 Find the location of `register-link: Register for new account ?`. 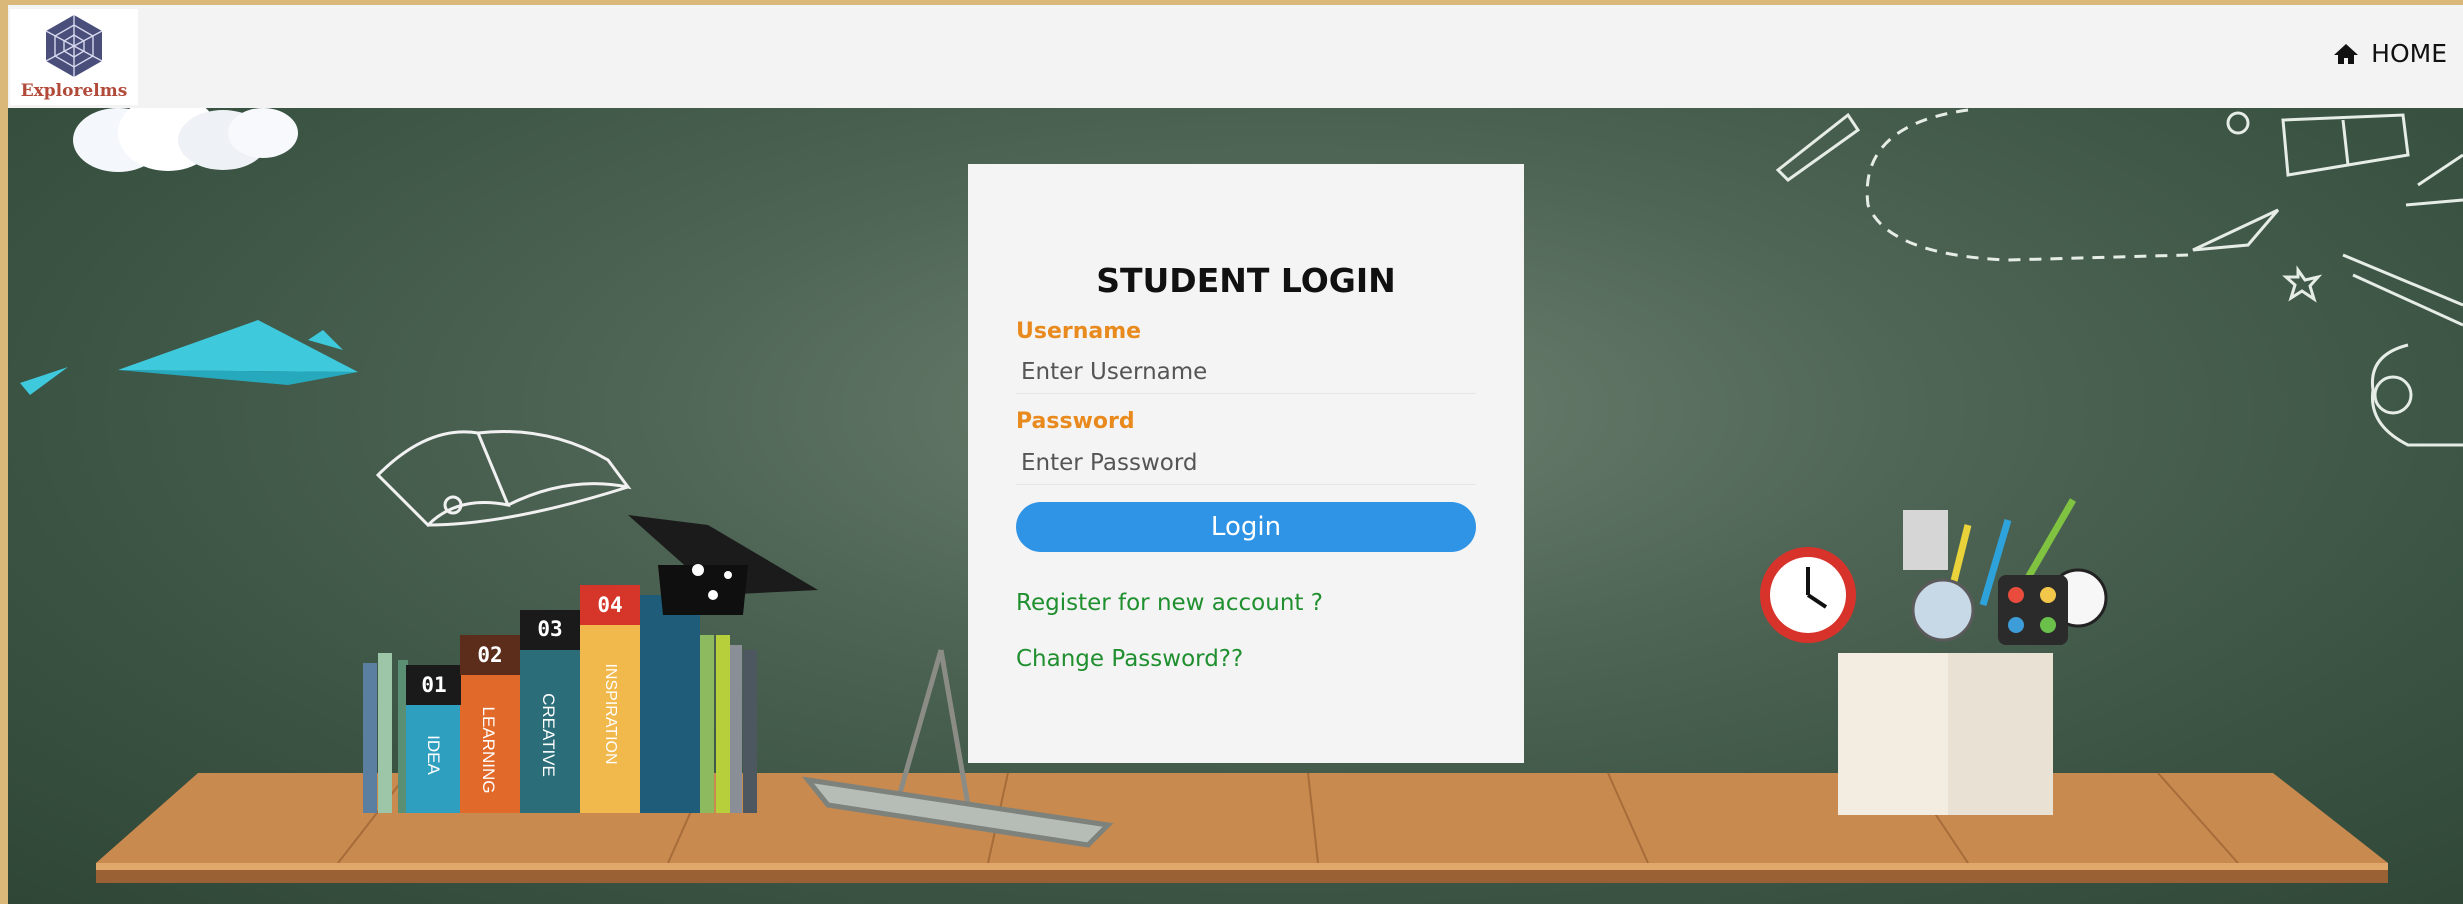

register-link: Register for new account ? is located at coordinates (1169, 603).